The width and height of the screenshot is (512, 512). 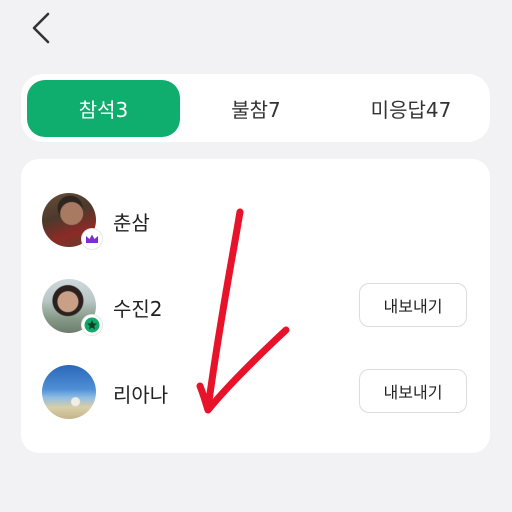 I want to click on tab-no-response: 미응답47, so click(x=411, y=108).